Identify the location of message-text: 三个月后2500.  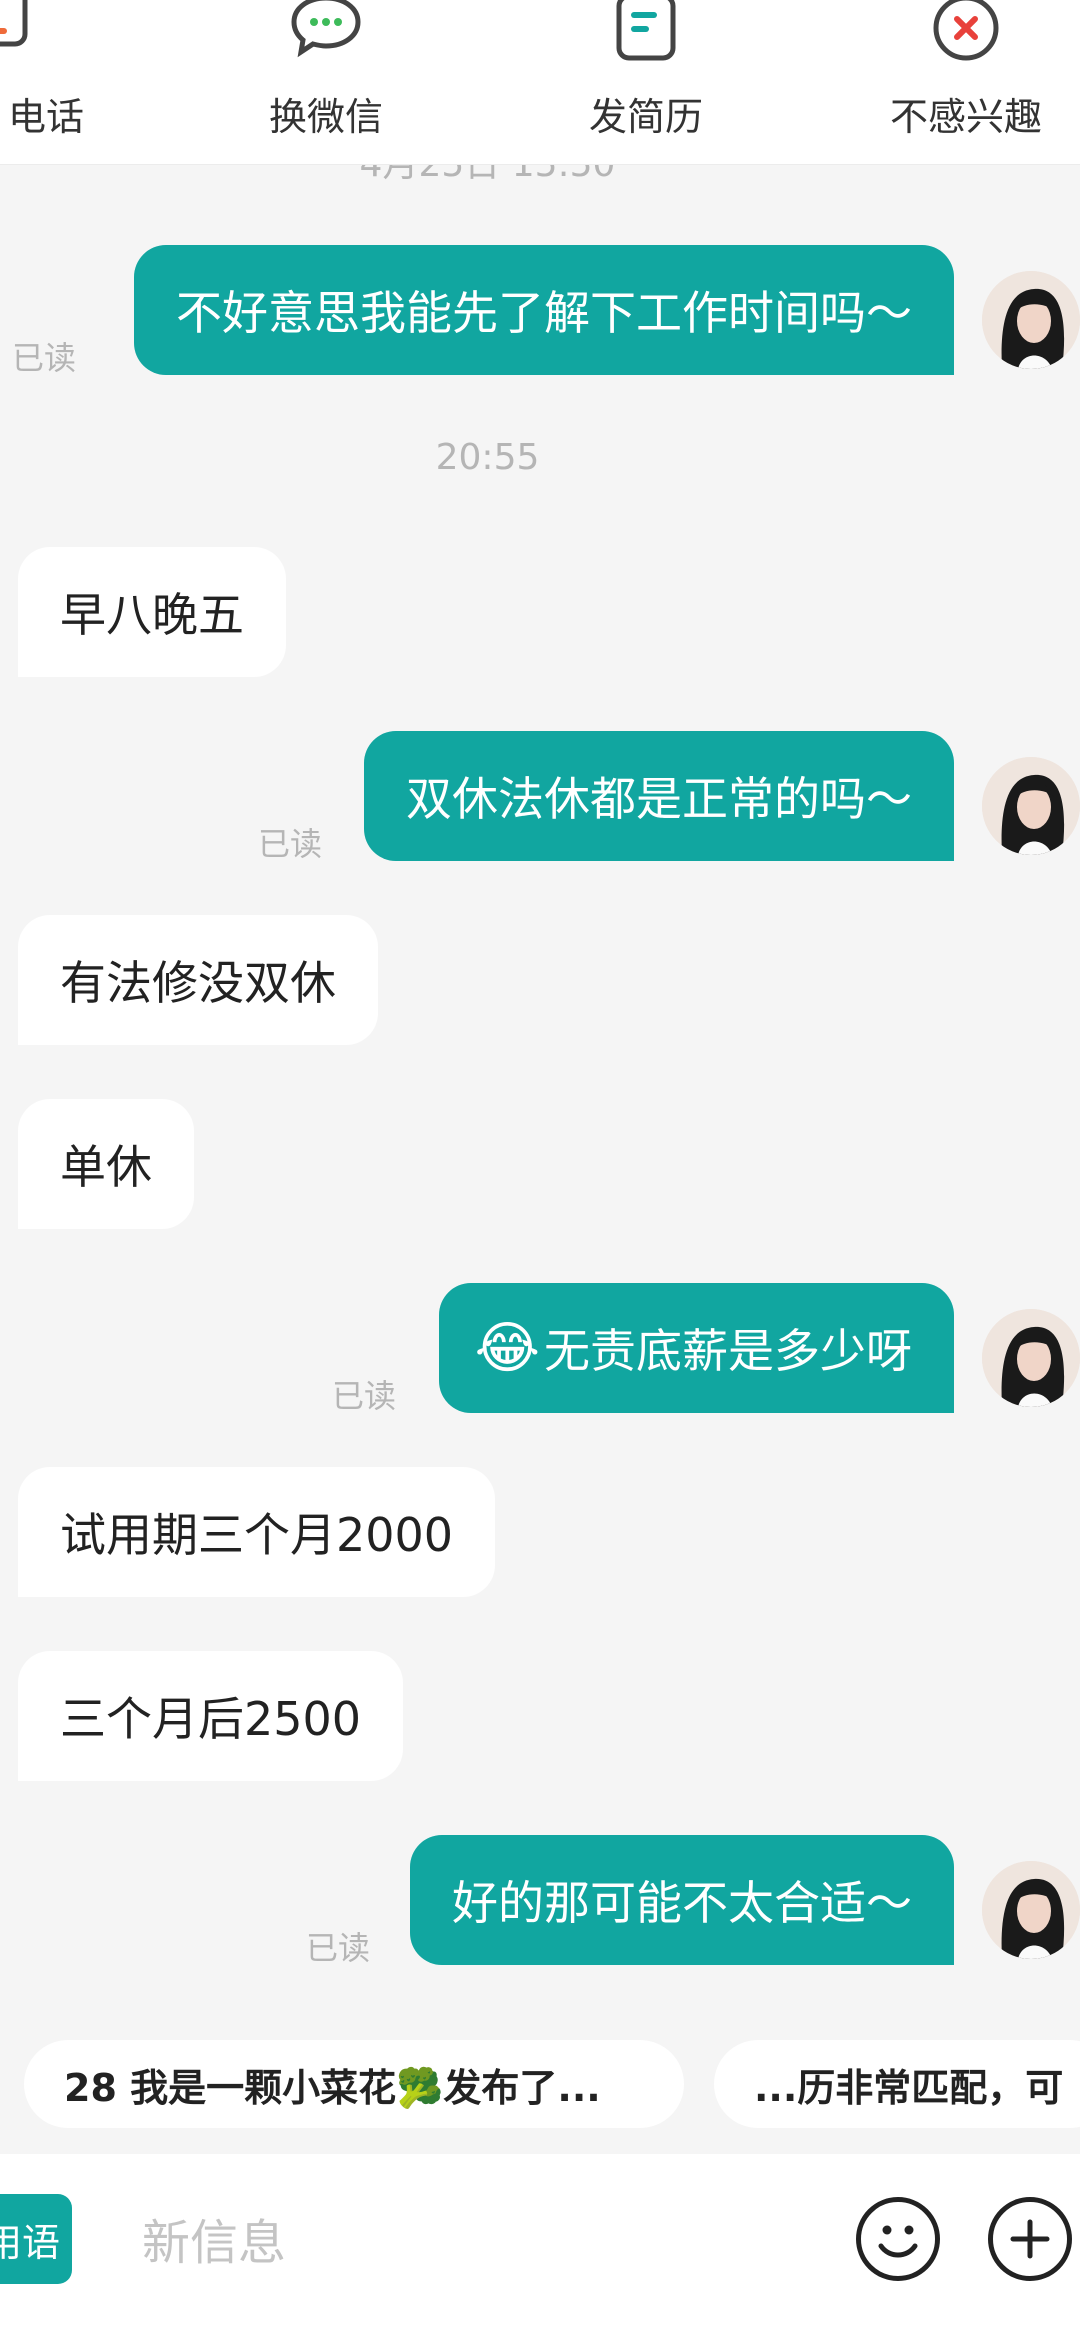
(211, 1719).